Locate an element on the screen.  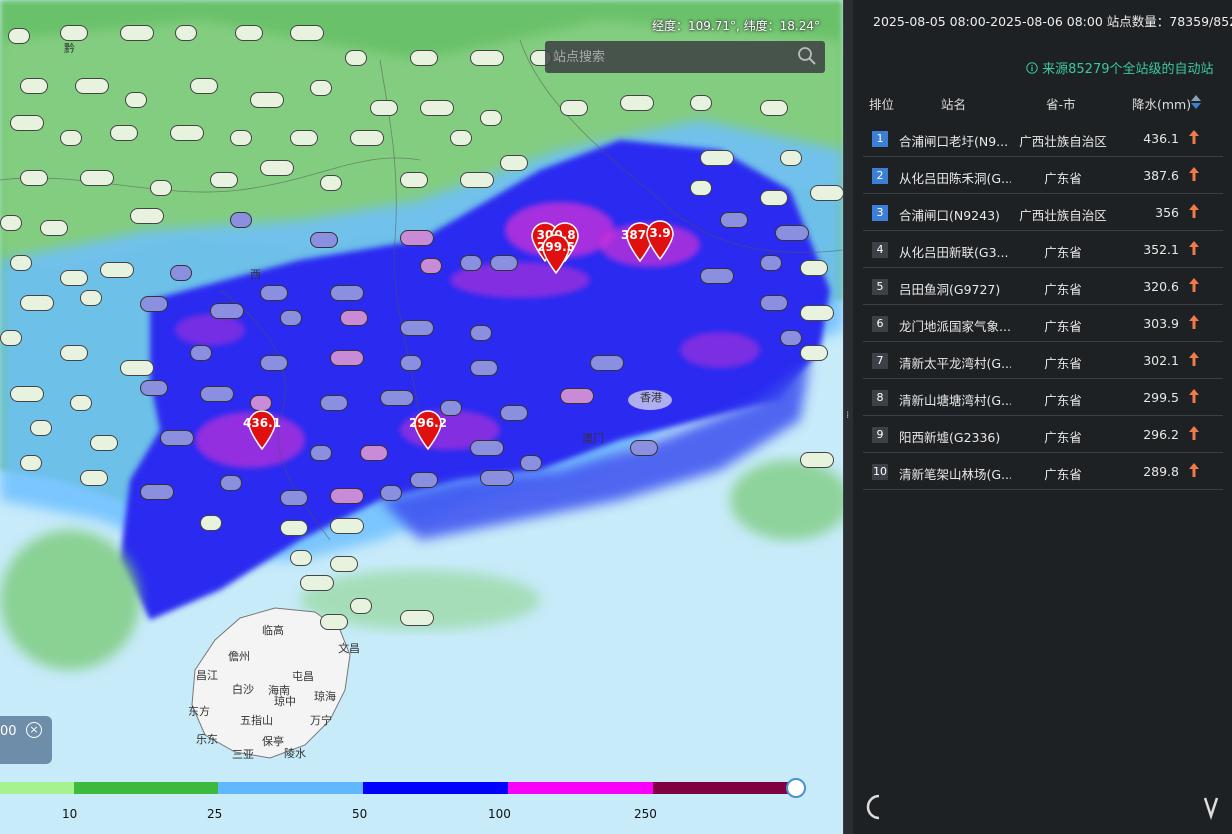
station-pin-marker: 3.9 is located at coordinates (660, 240).